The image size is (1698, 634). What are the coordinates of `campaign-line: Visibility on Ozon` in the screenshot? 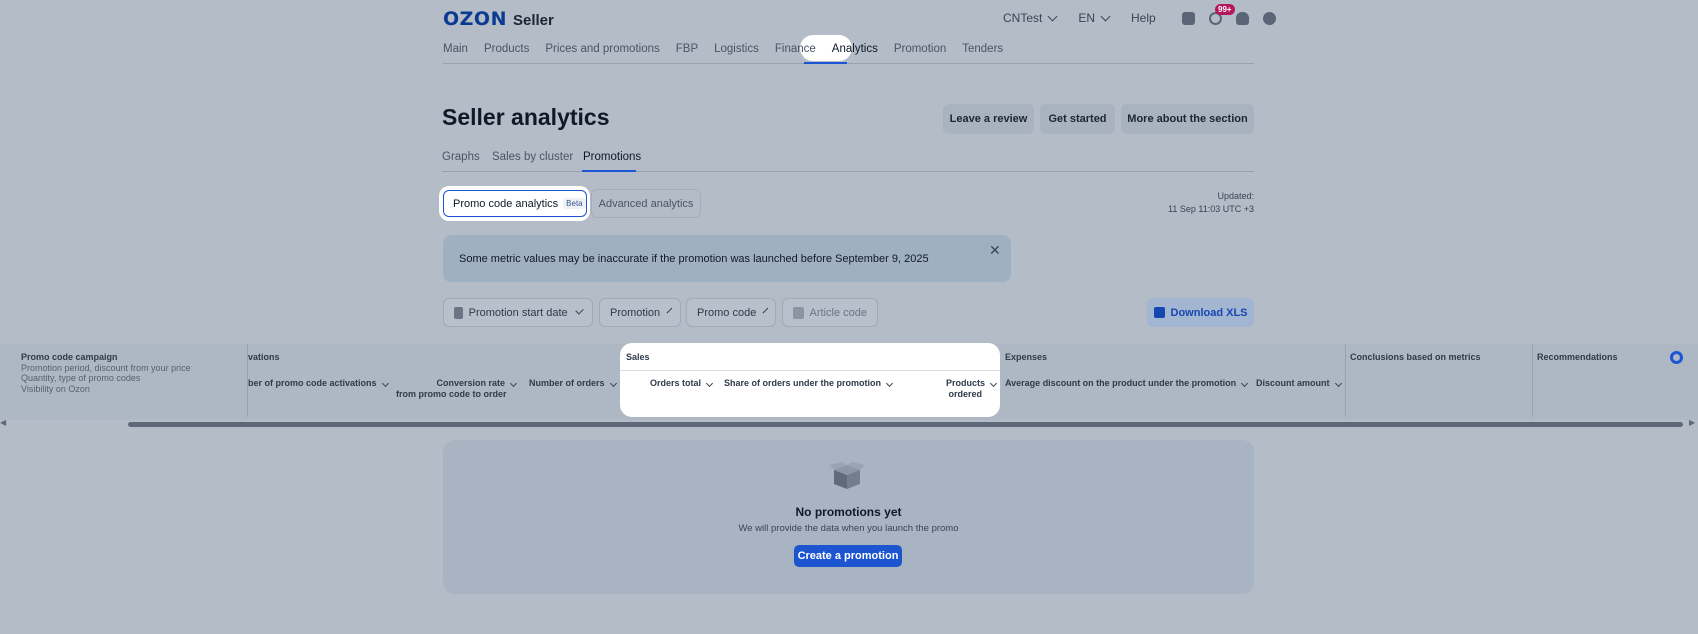 It's located at (55, 388).